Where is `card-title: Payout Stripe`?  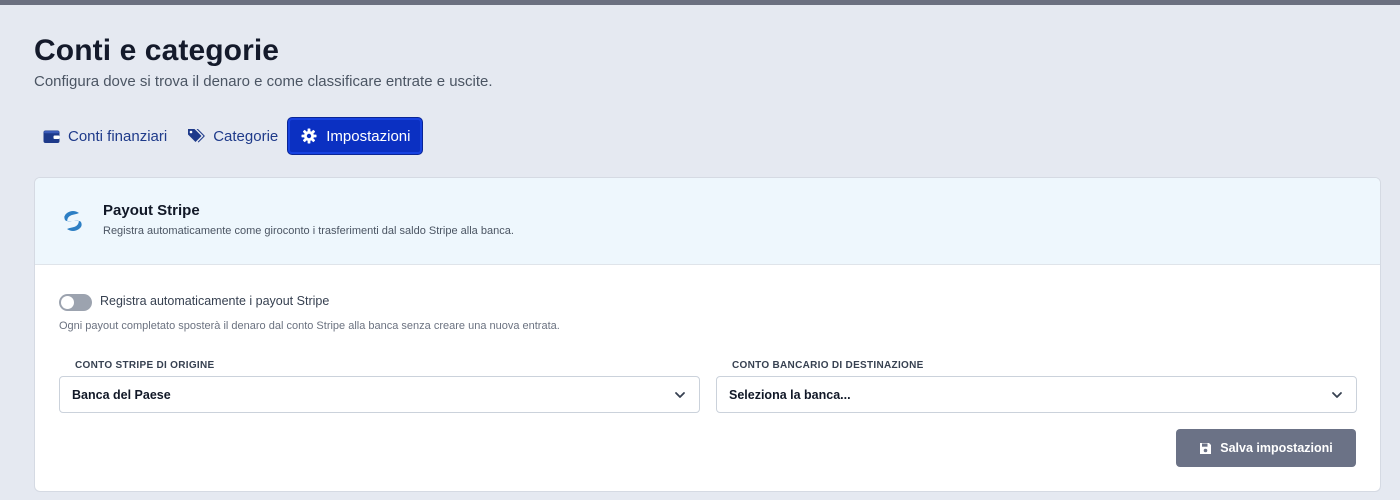 card-title: Payout Stripe is located at coordinates (151, 210).